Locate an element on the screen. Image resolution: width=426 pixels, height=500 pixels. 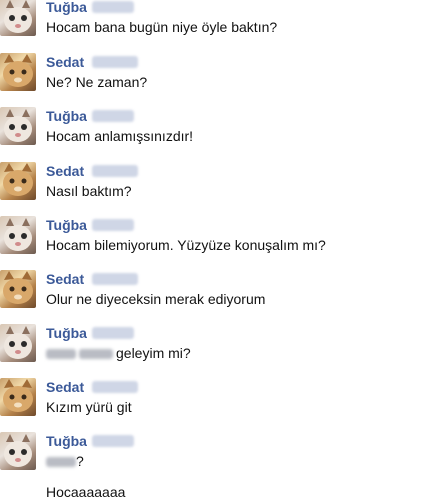
message-row: Tuğba ? is located at coordinates (213, 460).